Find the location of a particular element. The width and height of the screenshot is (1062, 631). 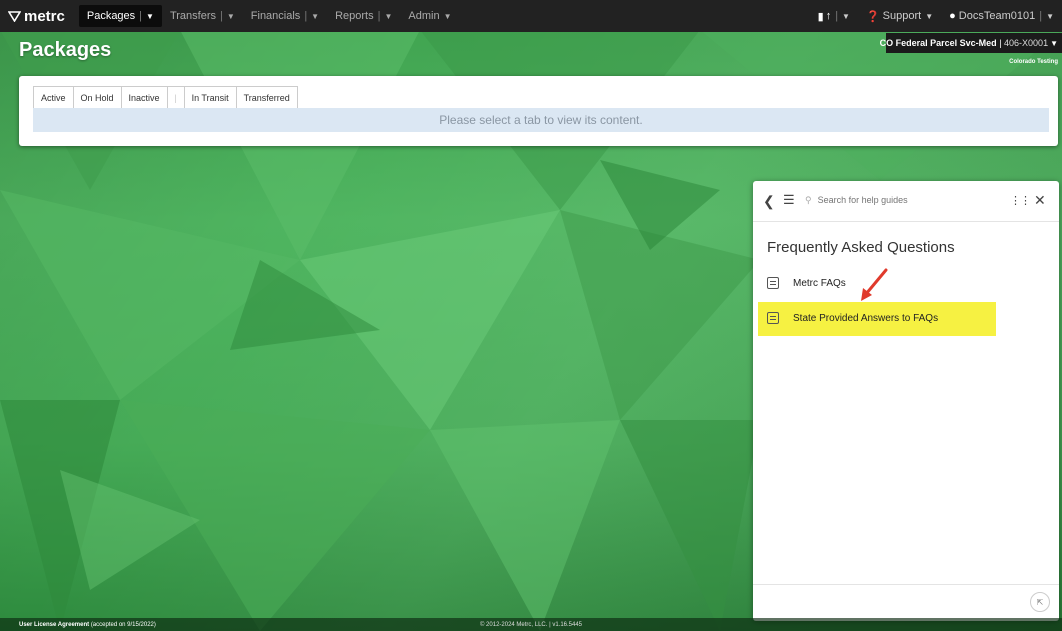

brand-name: metrc is located at coordinates (44, 16).